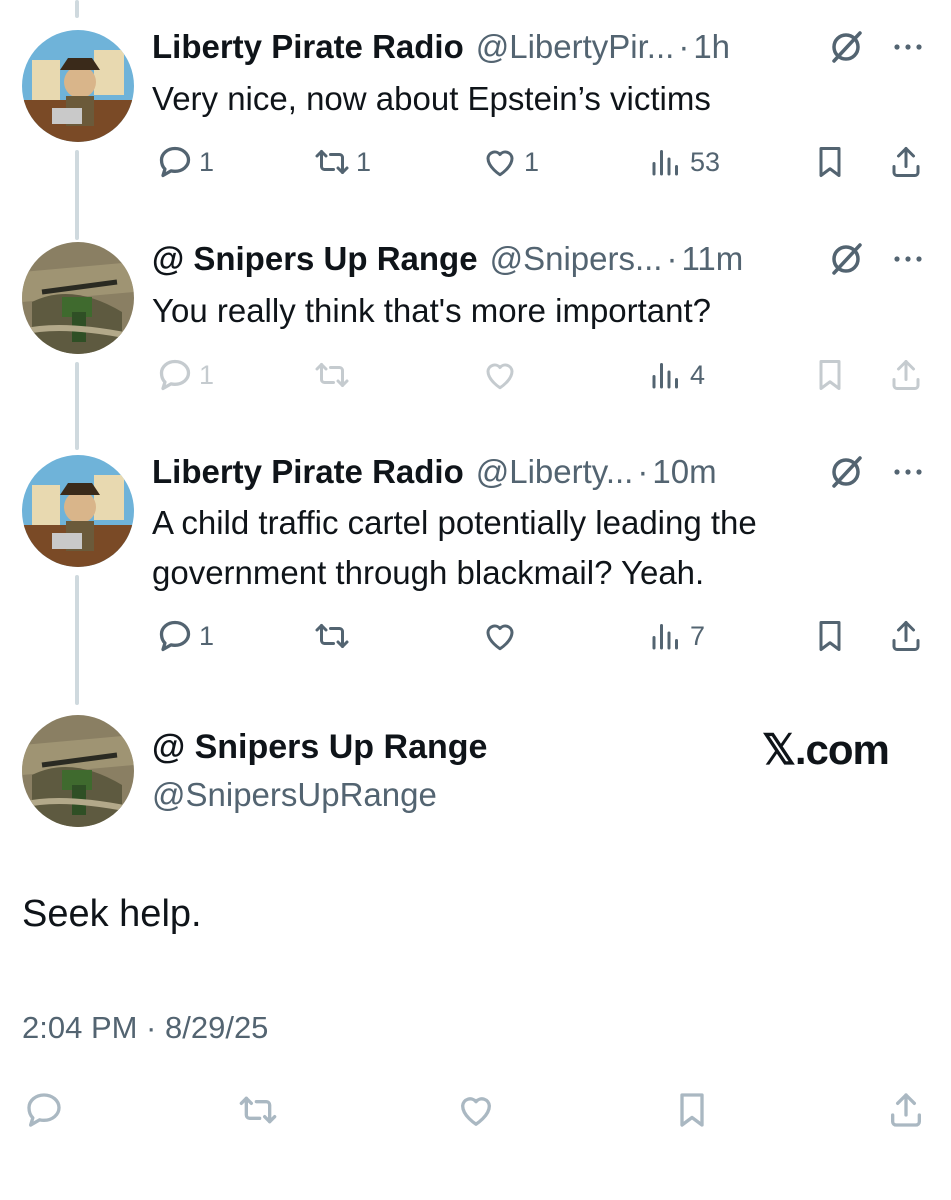 This screenshot has width=951, height=1200. I want to click on tweet-text-line: You really think that's more important?, so click(432, 310).